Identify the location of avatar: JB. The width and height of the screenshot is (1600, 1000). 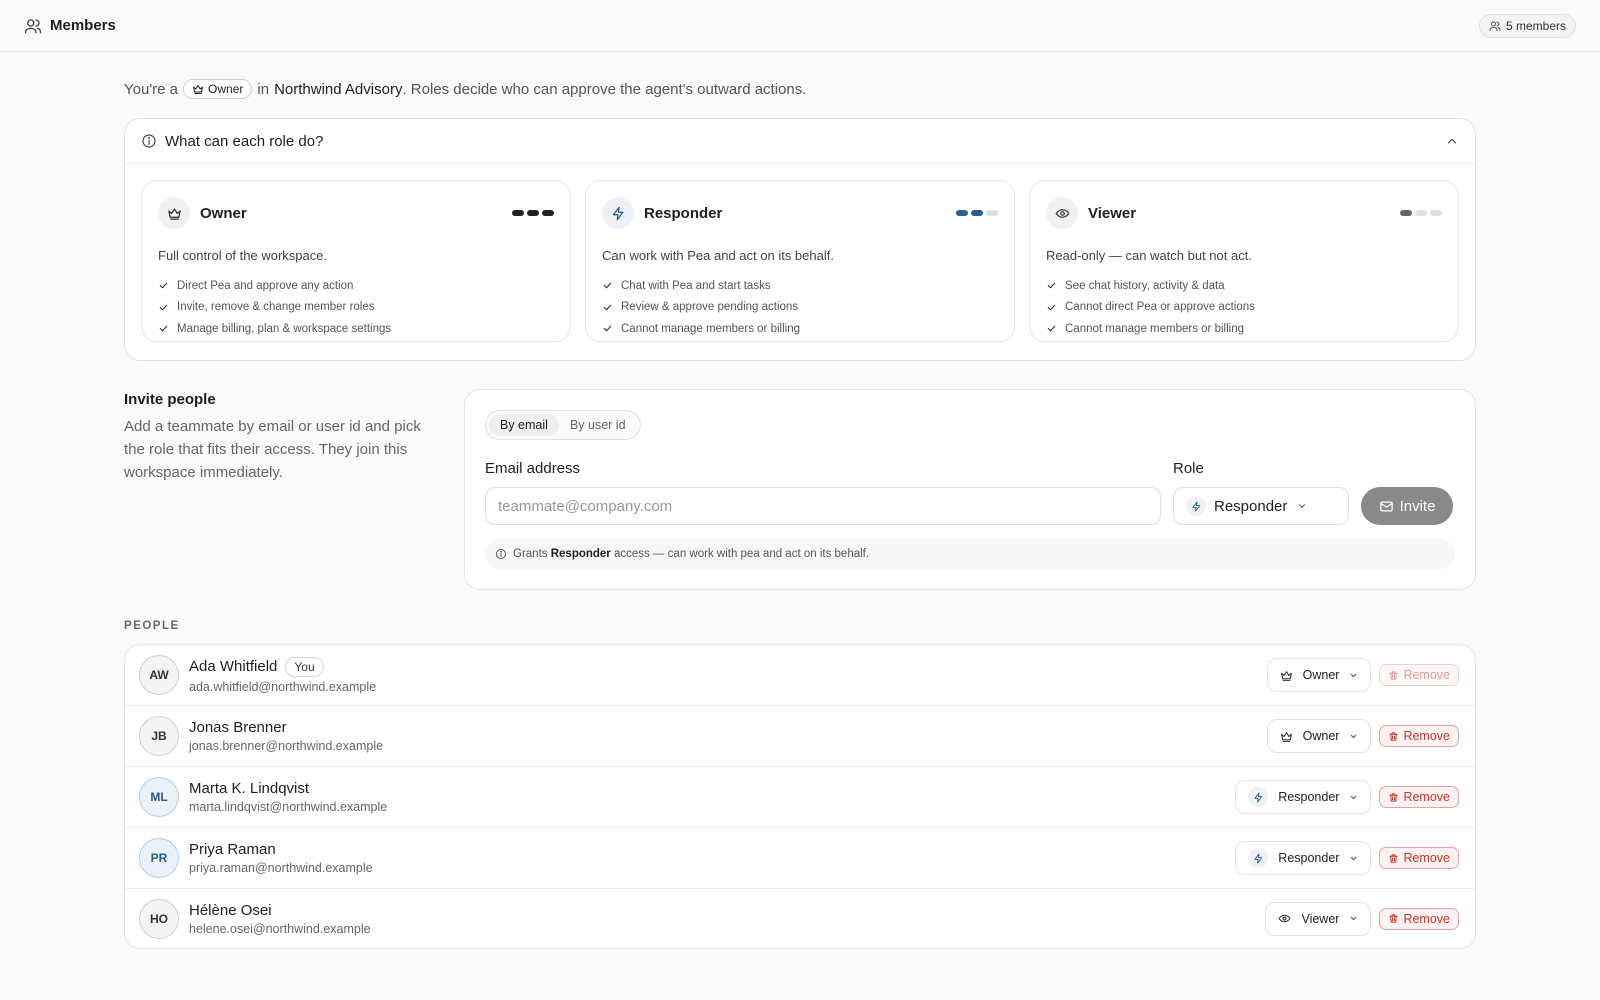
(159, 736).